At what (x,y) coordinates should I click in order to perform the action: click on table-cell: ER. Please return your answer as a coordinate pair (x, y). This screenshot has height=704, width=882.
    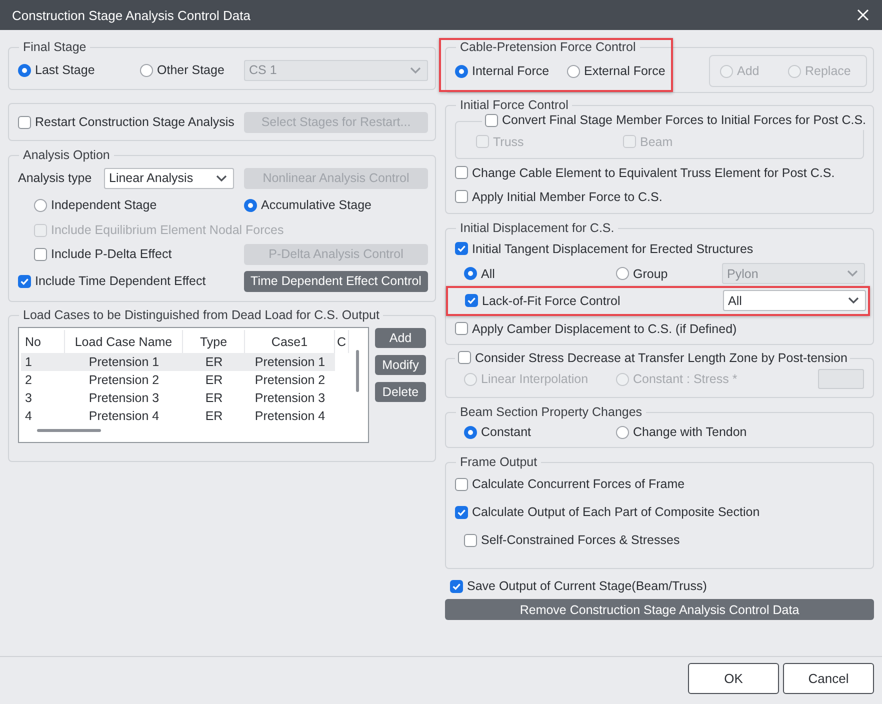
    Looking at the image, I should click on (214, 362).